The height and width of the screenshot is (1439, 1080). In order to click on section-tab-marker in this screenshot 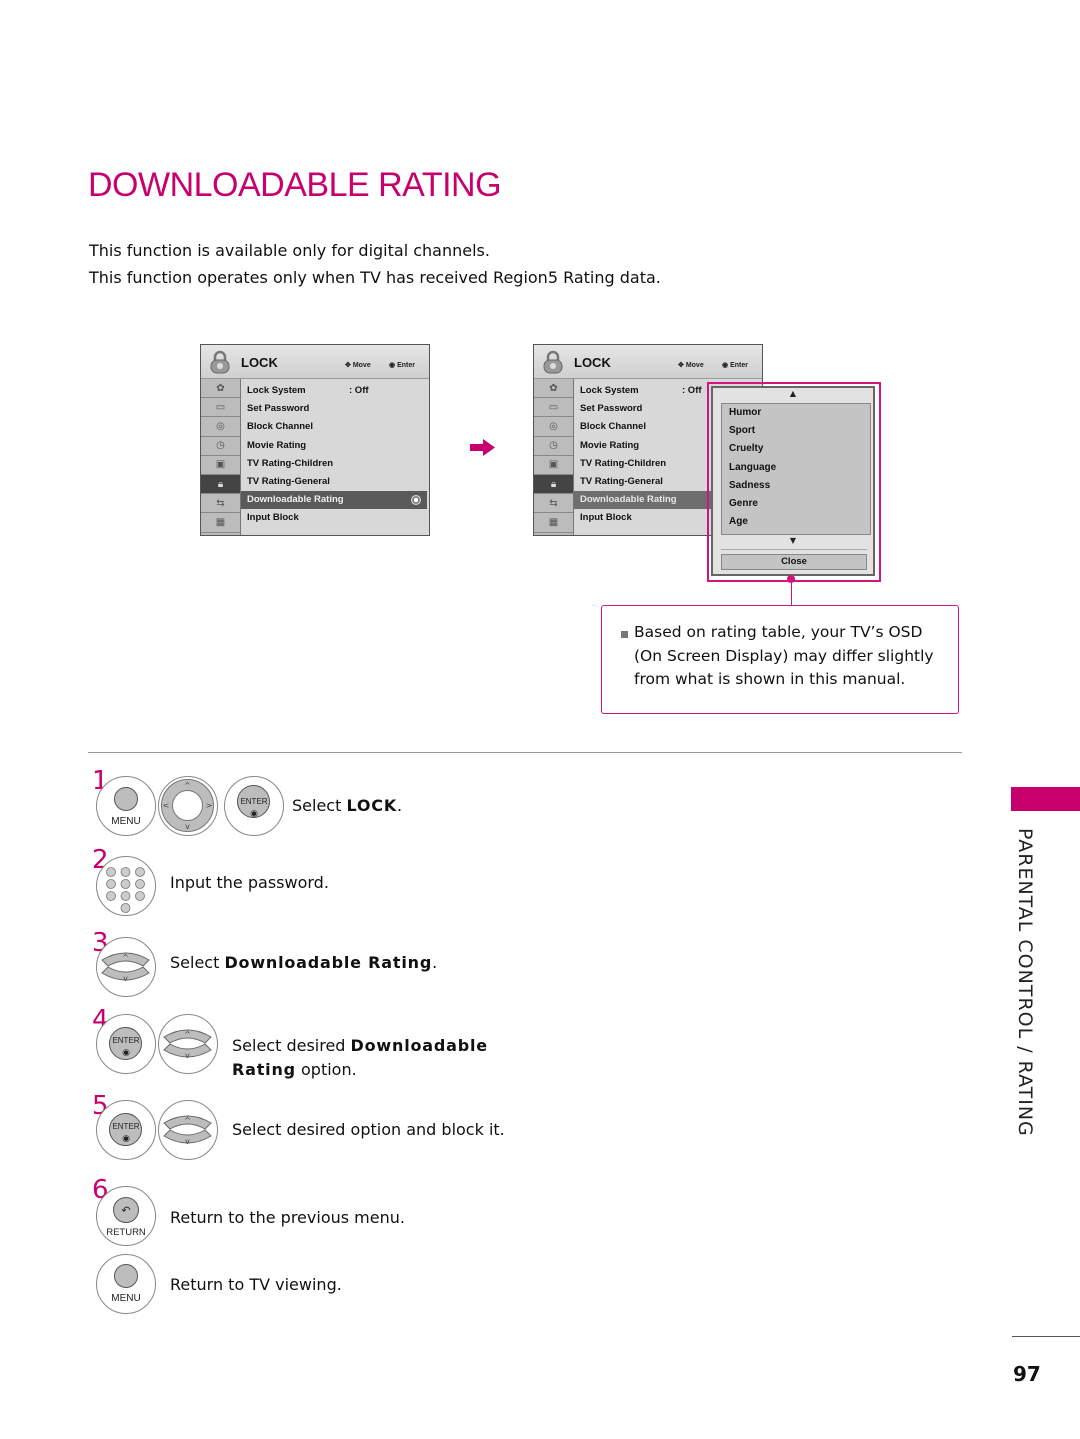, I will do `click(1045, 799)`.